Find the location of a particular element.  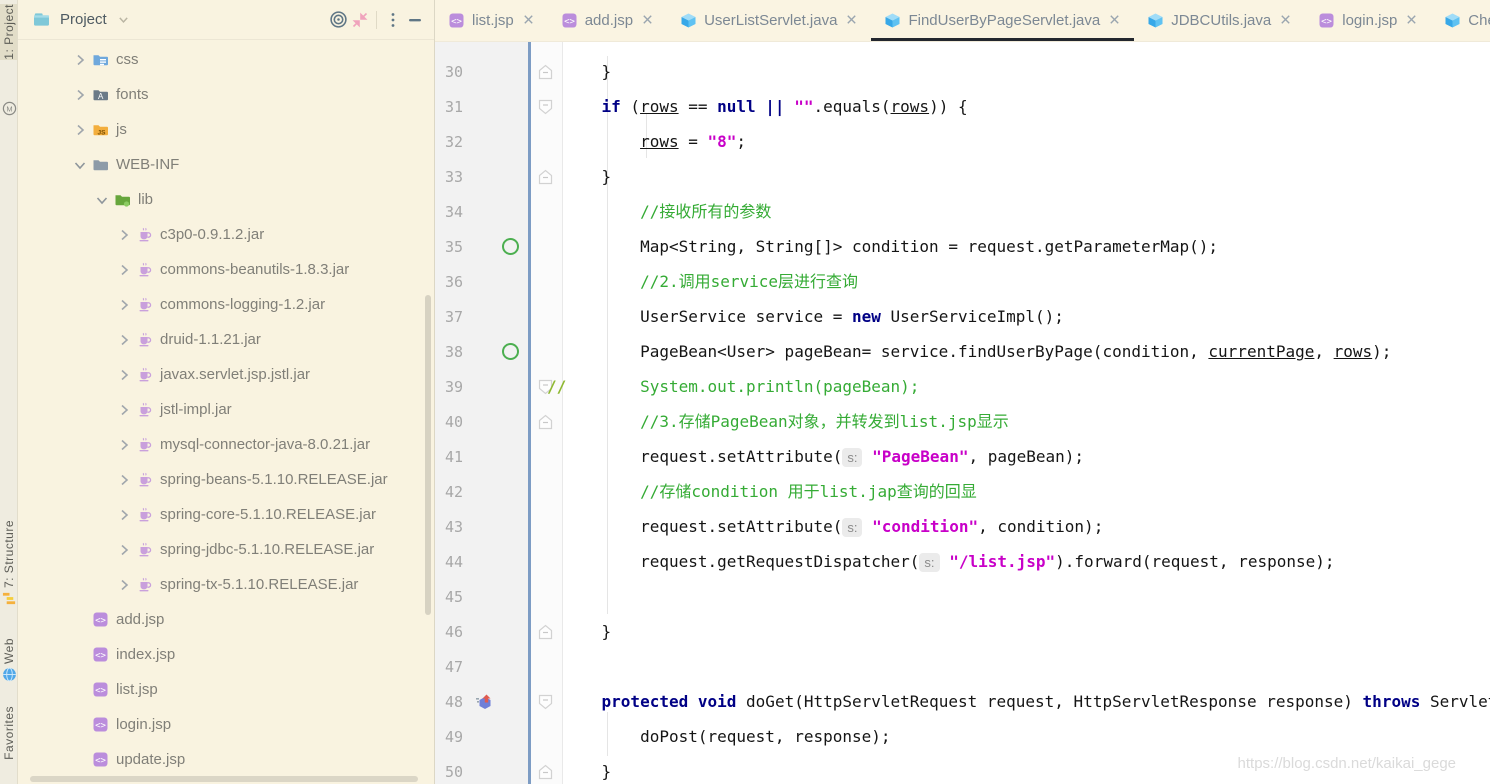

more-options-icon is located at coordinates (393, 20).